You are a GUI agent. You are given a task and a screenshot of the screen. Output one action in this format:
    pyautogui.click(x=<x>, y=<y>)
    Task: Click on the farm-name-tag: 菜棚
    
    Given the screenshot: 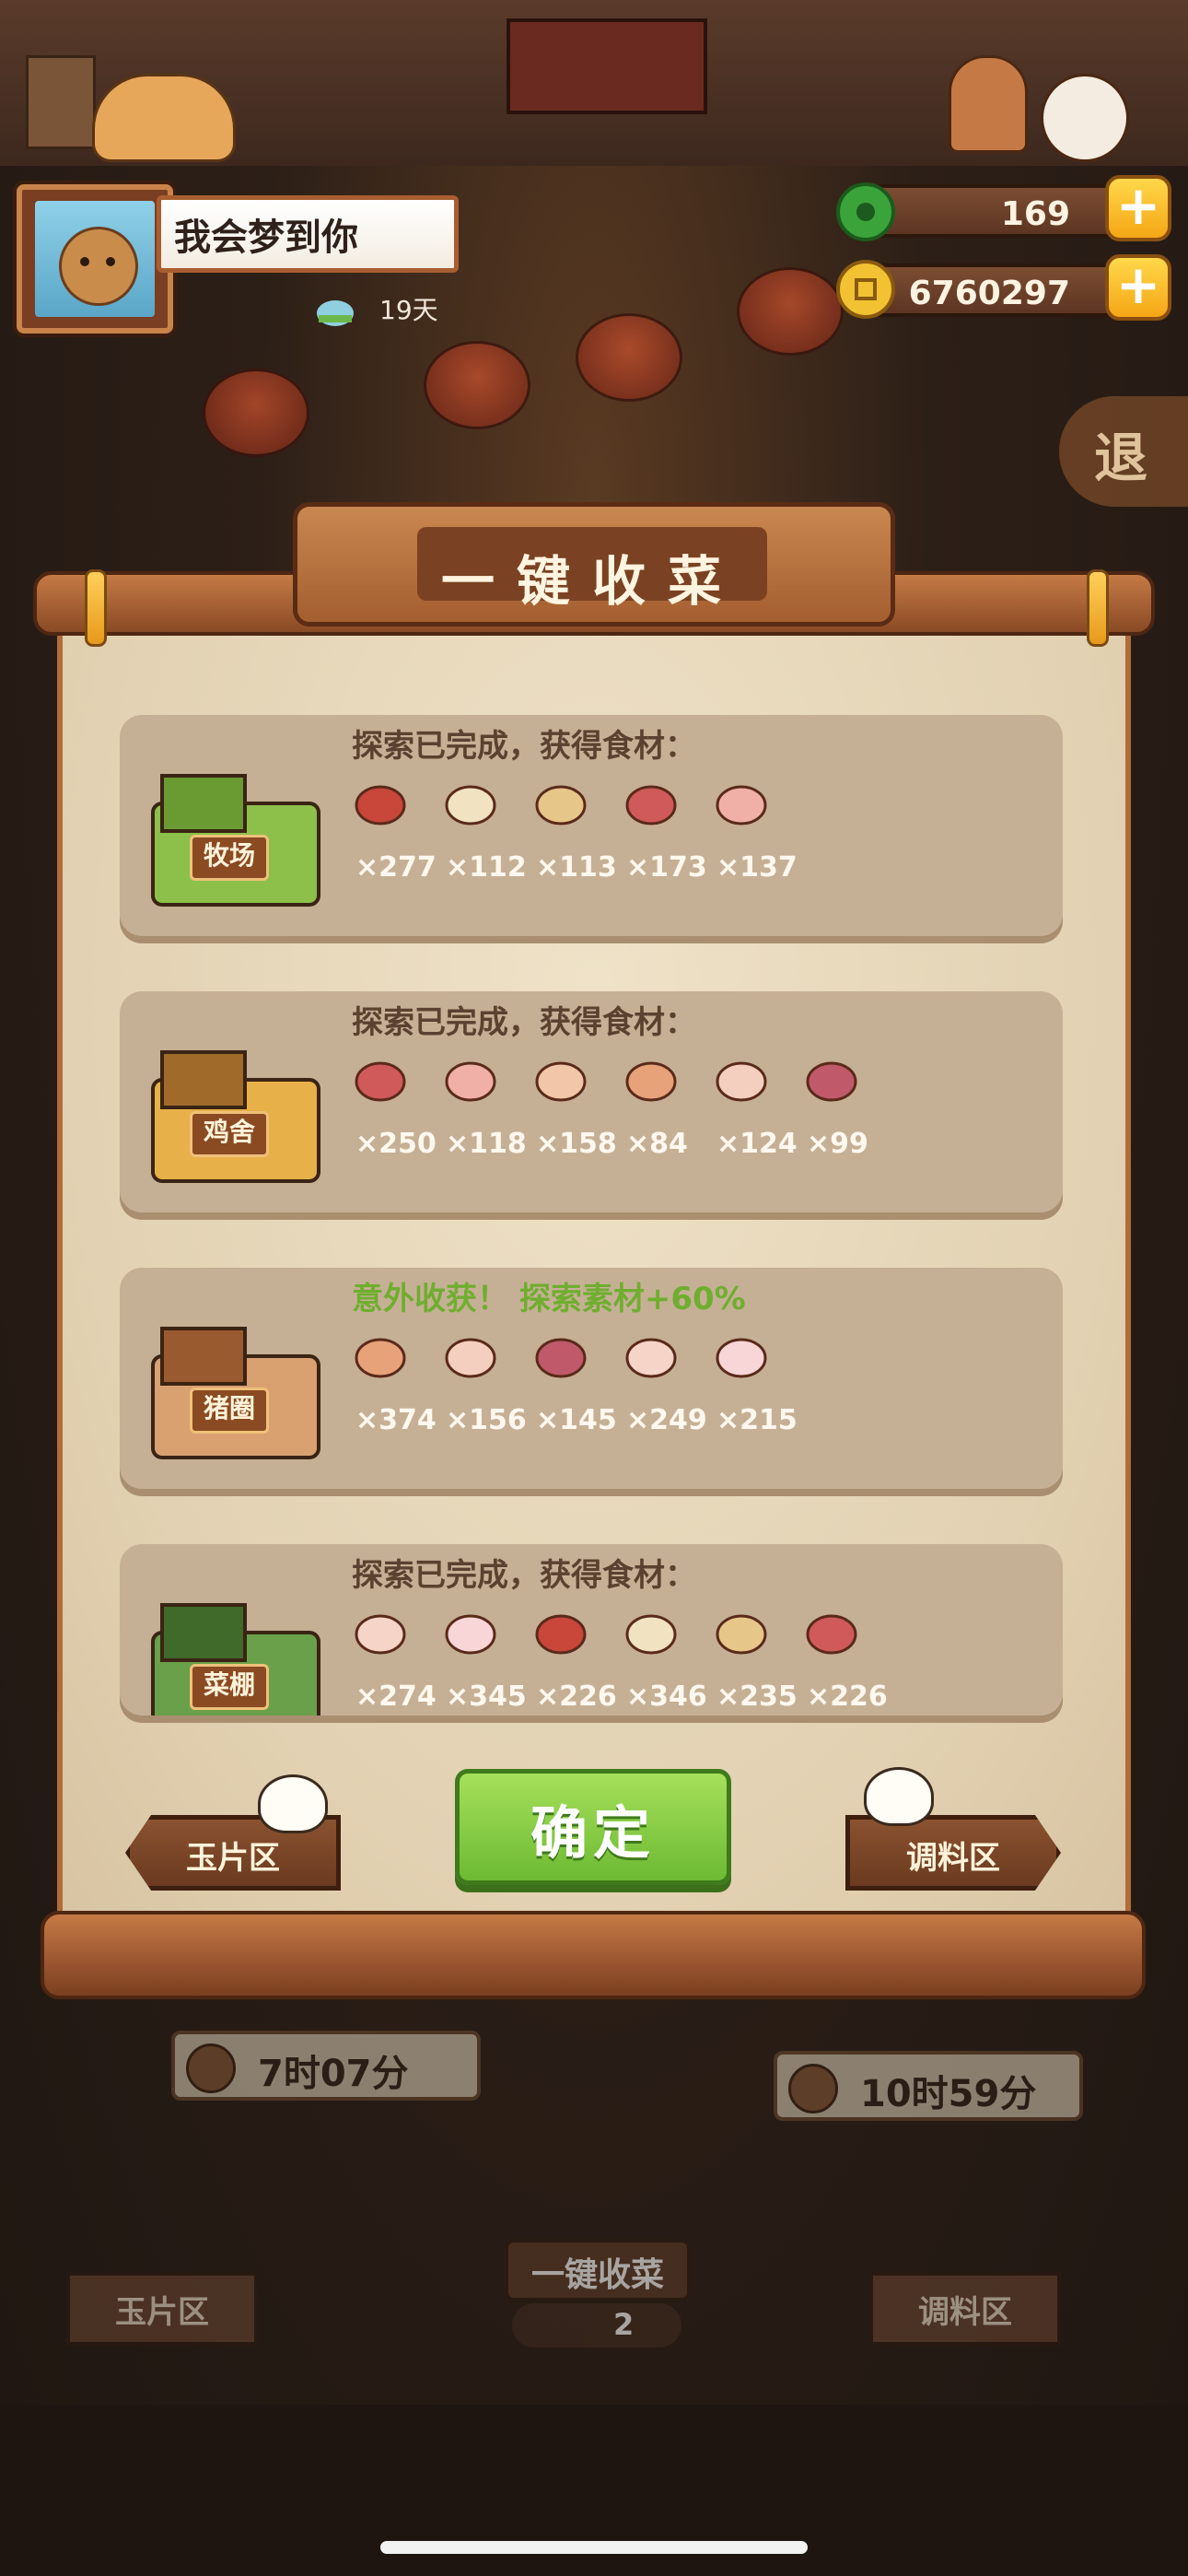 What is the action you would take?
    pyautogui.click(x=230, y=1687)
    